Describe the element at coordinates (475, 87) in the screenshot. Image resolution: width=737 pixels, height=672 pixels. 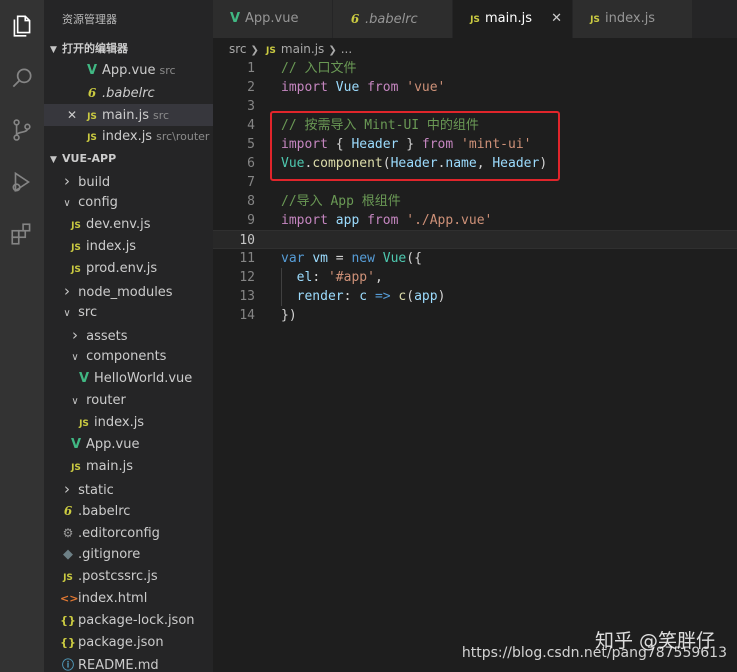
I see `code-line: 2 import Vue from 'vue'` at that location.